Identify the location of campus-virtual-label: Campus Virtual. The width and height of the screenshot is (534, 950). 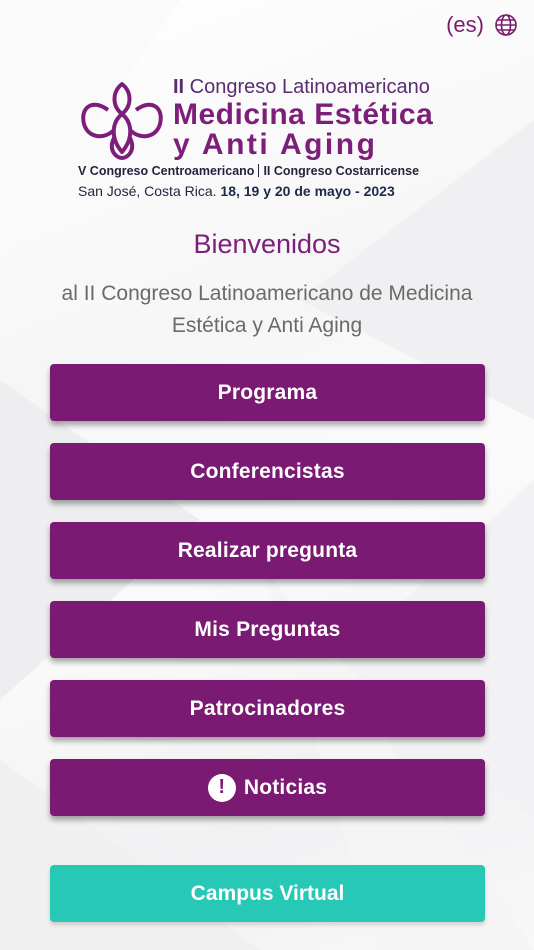
(267, 893).